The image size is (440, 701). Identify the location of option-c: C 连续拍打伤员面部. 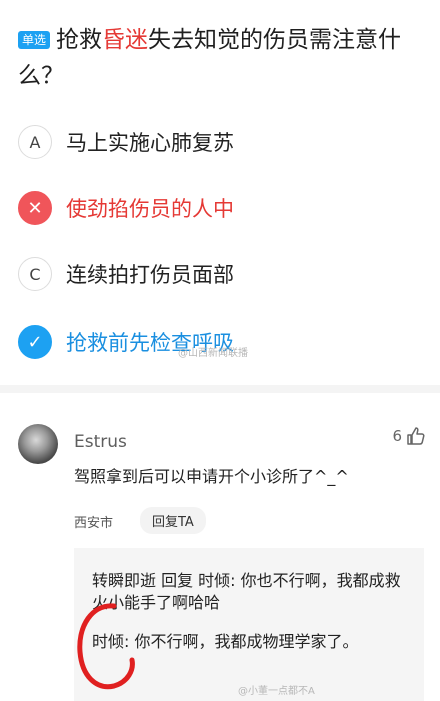
(218, 274).